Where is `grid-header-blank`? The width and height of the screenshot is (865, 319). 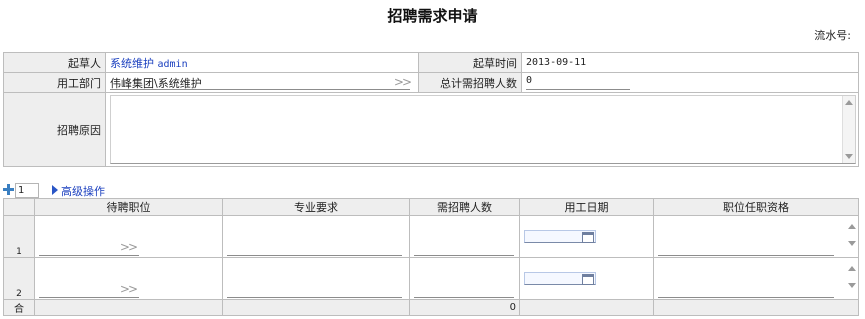
grid-header-blank is located at coordinates (19, 207).